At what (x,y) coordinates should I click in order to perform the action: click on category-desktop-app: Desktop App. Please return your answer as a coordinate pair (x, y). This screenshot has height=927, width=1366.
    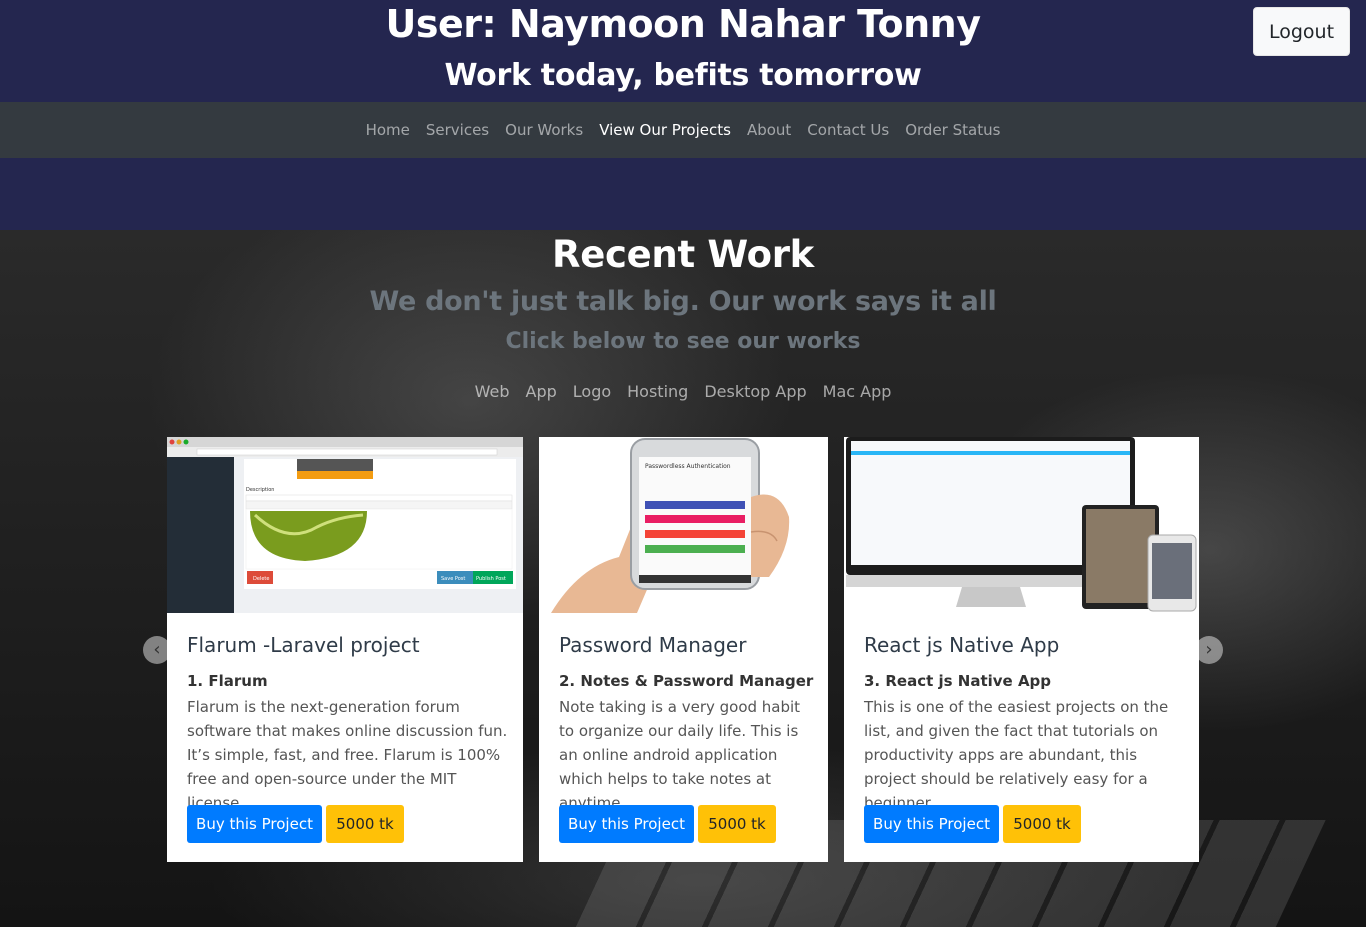
    Looking at the image, I should click on (755, 391).